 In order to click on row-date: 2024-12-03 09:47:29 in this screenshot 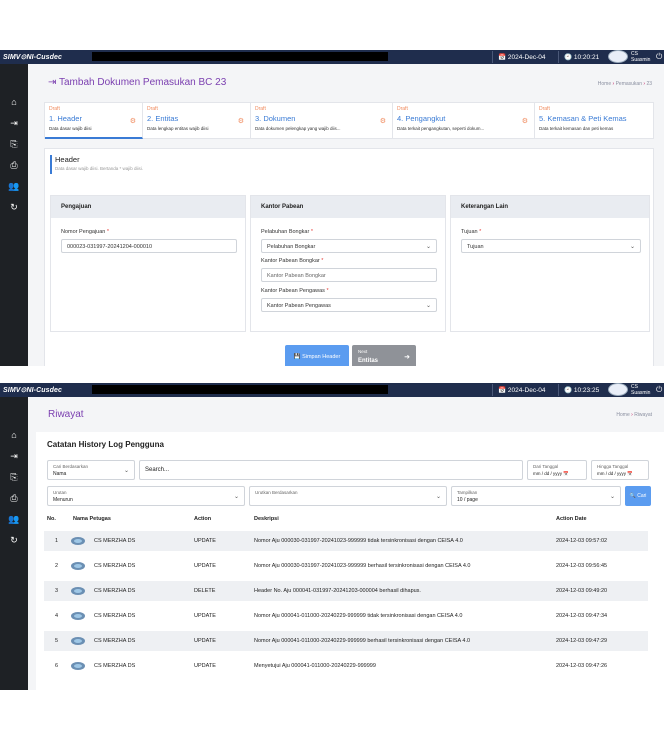, I will do `click(582, 641)`.